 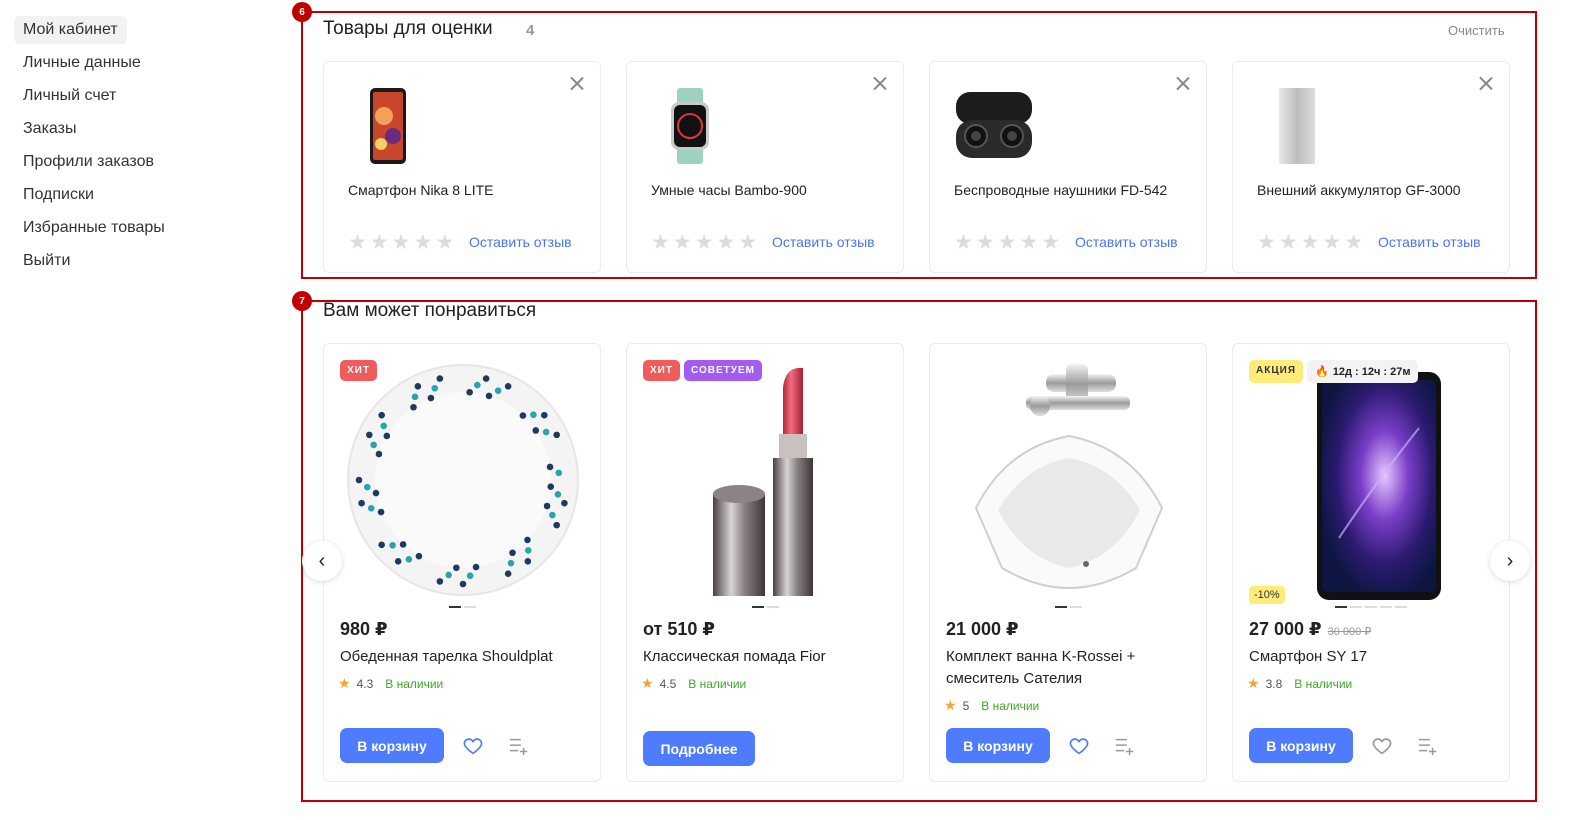 What do you see at coordinates (70, 30) in the screenshot?
I see `sidebar-item-my-account: Мой кабинет` at bounding box center [70, 30].